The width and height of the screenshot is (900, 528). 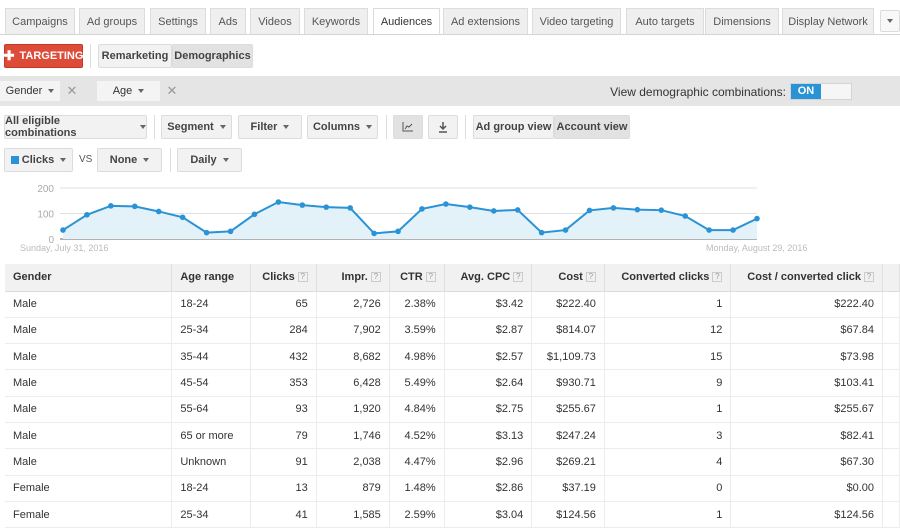 What do you see at coordinates (275, 21) in the screenshot?
I see `tab-videos: Videos` at bounding box center [275, 21].